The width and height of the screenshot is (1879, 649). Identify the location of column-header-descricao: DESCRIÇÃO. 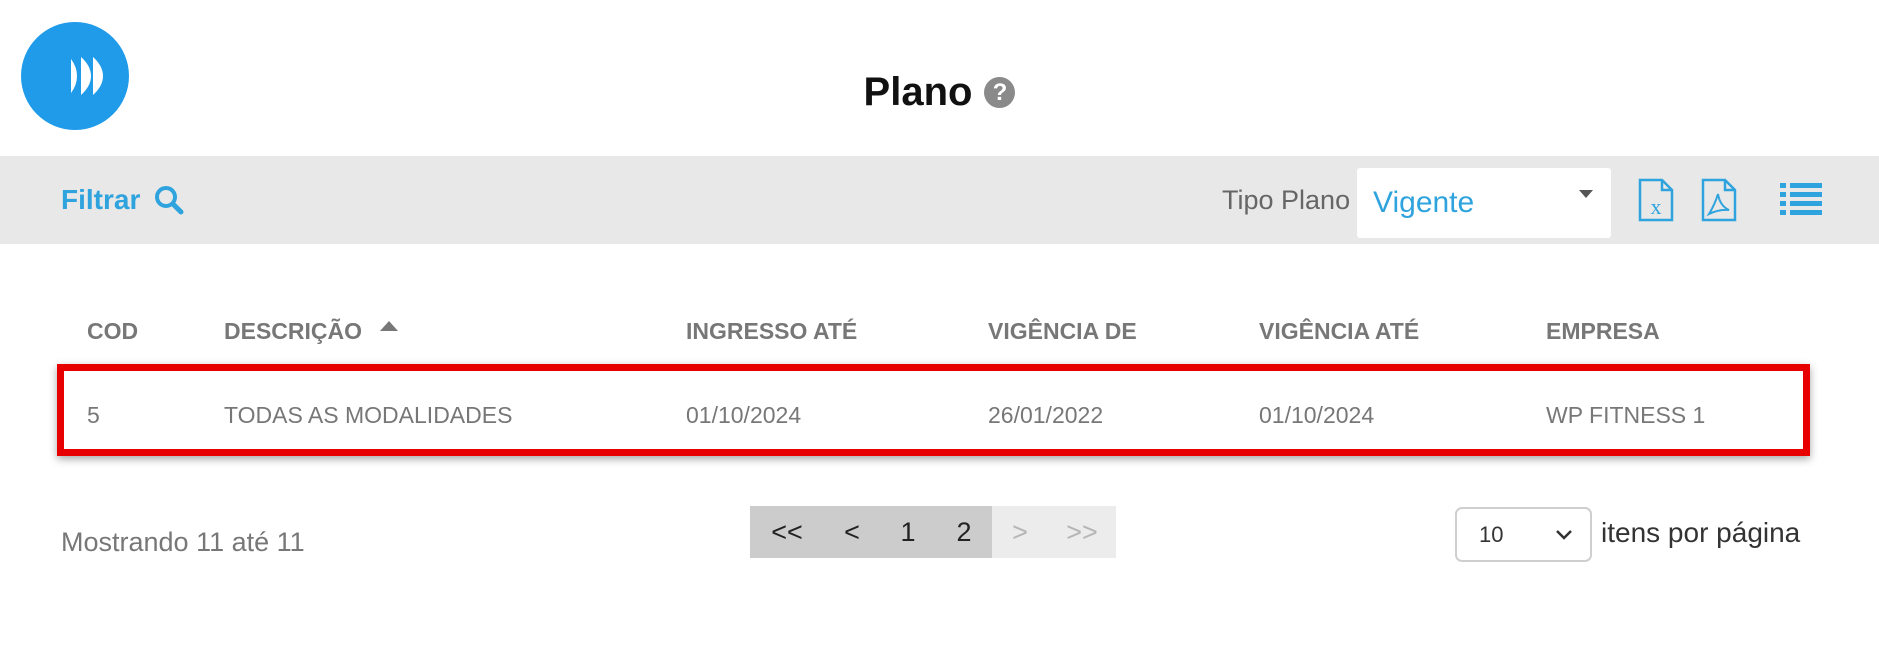
(311, 331).